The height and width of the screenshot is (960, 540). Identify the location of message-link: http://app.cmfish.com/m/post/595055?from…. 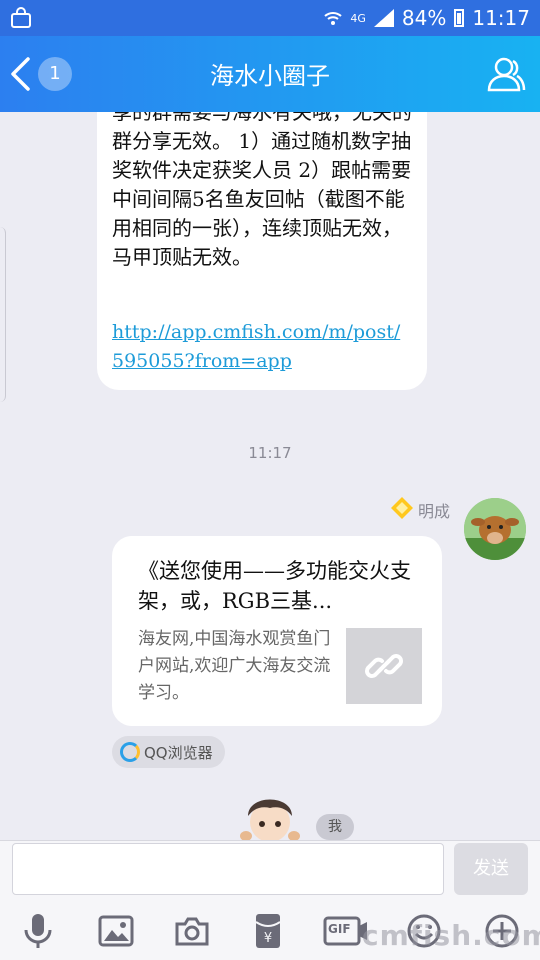
(262, 347).